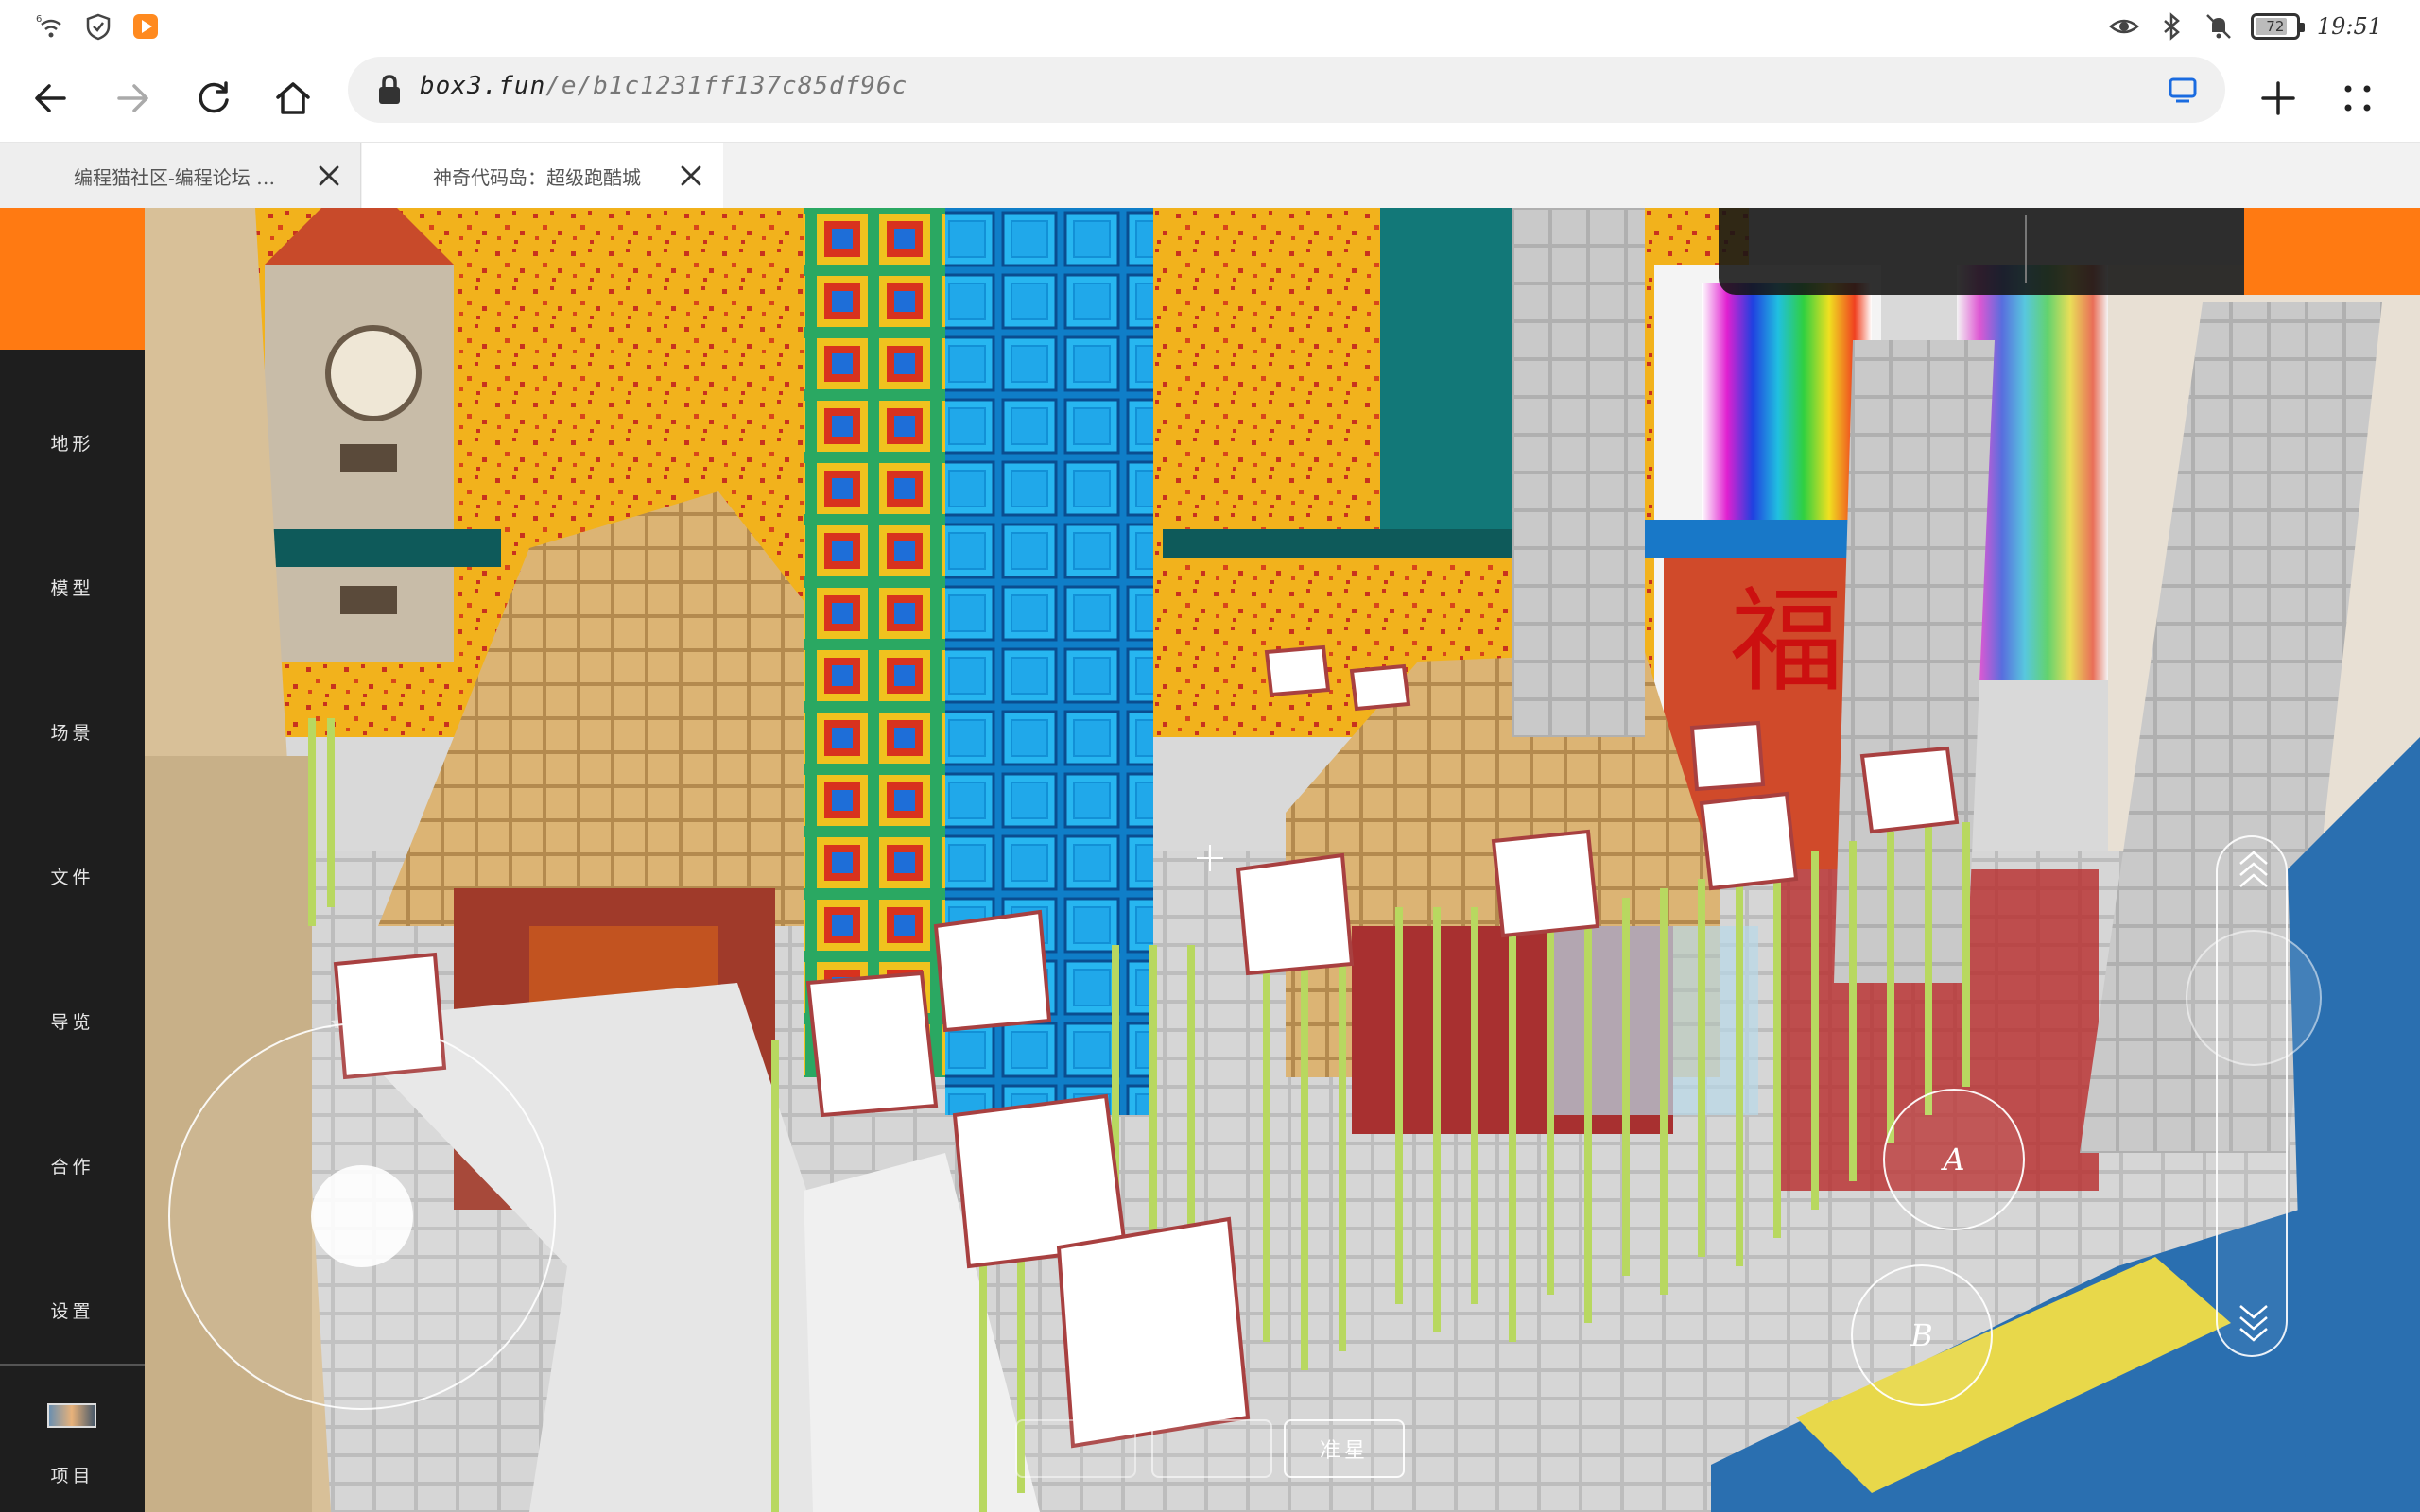  I want to click on back-button, so click(51, 98).